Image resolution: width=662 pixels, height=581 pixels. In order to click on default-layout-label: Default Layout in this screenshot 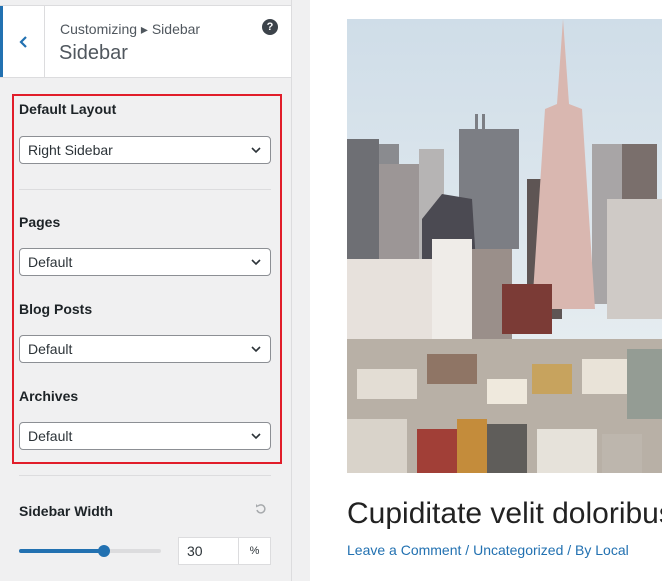, I will do `click(68, 109)`.